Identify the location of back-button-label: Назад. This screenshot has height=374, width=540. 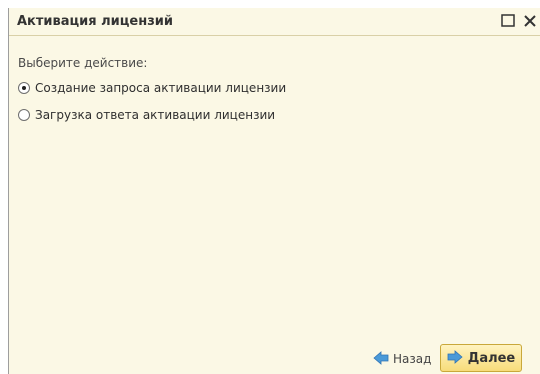
(412, 359).